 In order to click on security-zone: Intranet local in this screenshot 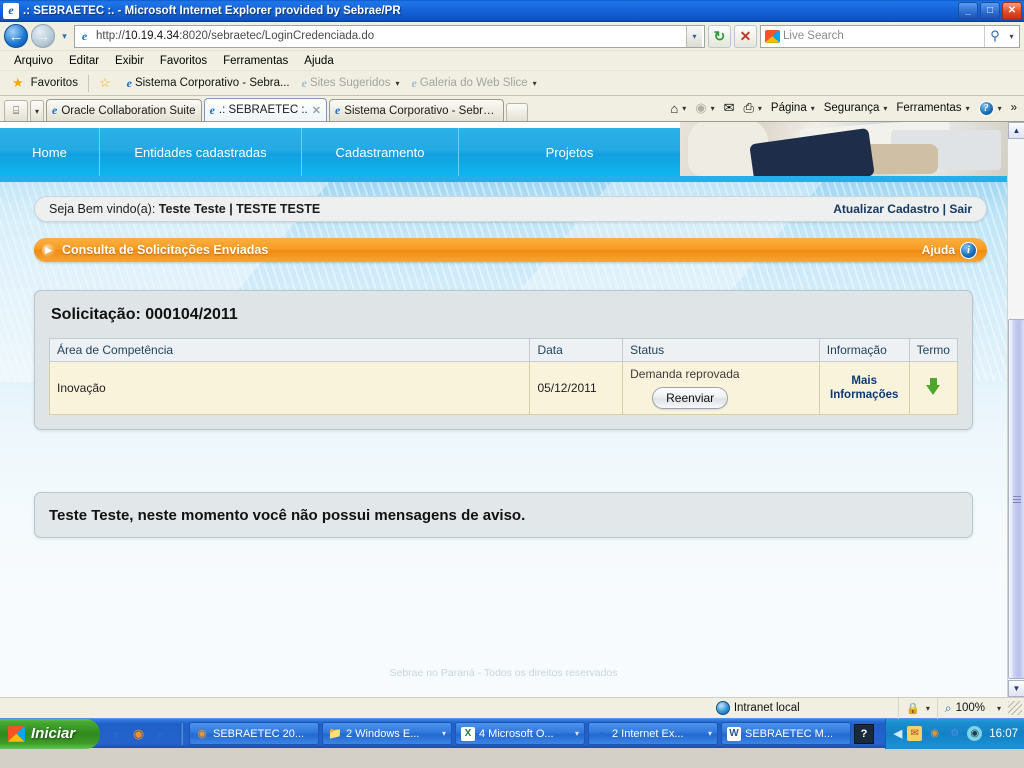, I will do `click(804, 708)`.